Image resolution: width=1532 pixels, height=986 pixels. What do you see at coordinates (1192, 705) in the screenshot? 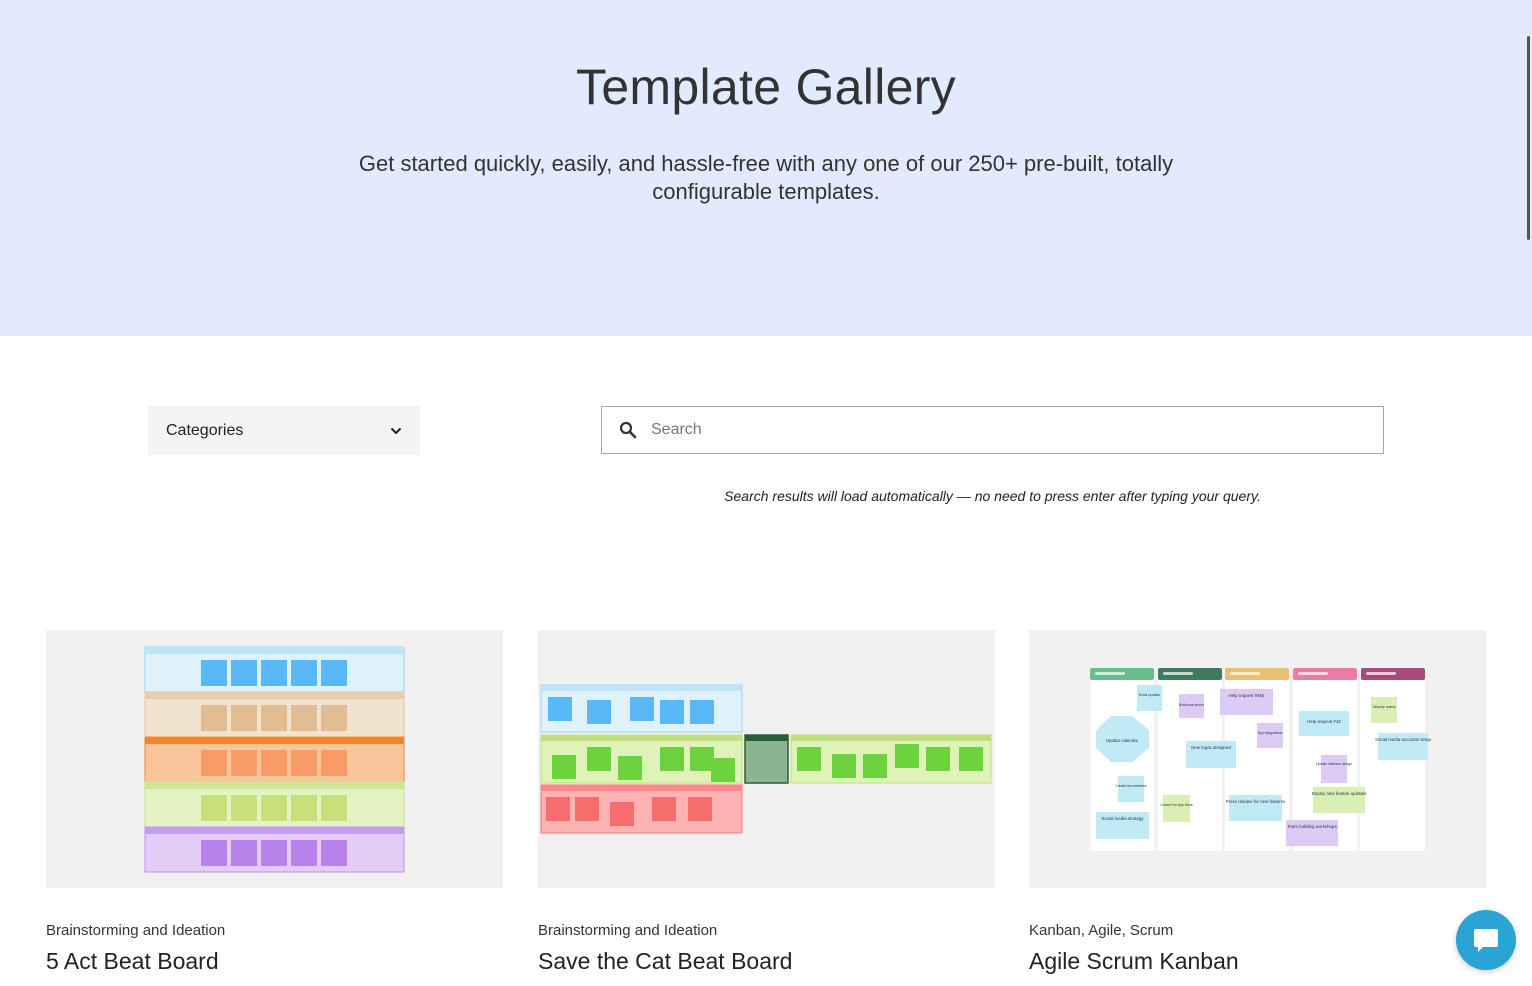
I see `note-text: Build new server` at bounding box center [1192, 705].